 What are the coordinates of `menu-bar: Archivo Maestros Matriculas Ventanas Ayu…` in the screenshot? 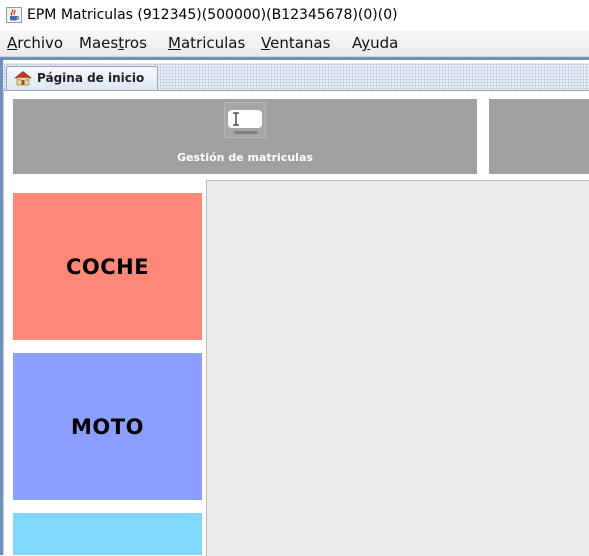 It's located at (294, 44).